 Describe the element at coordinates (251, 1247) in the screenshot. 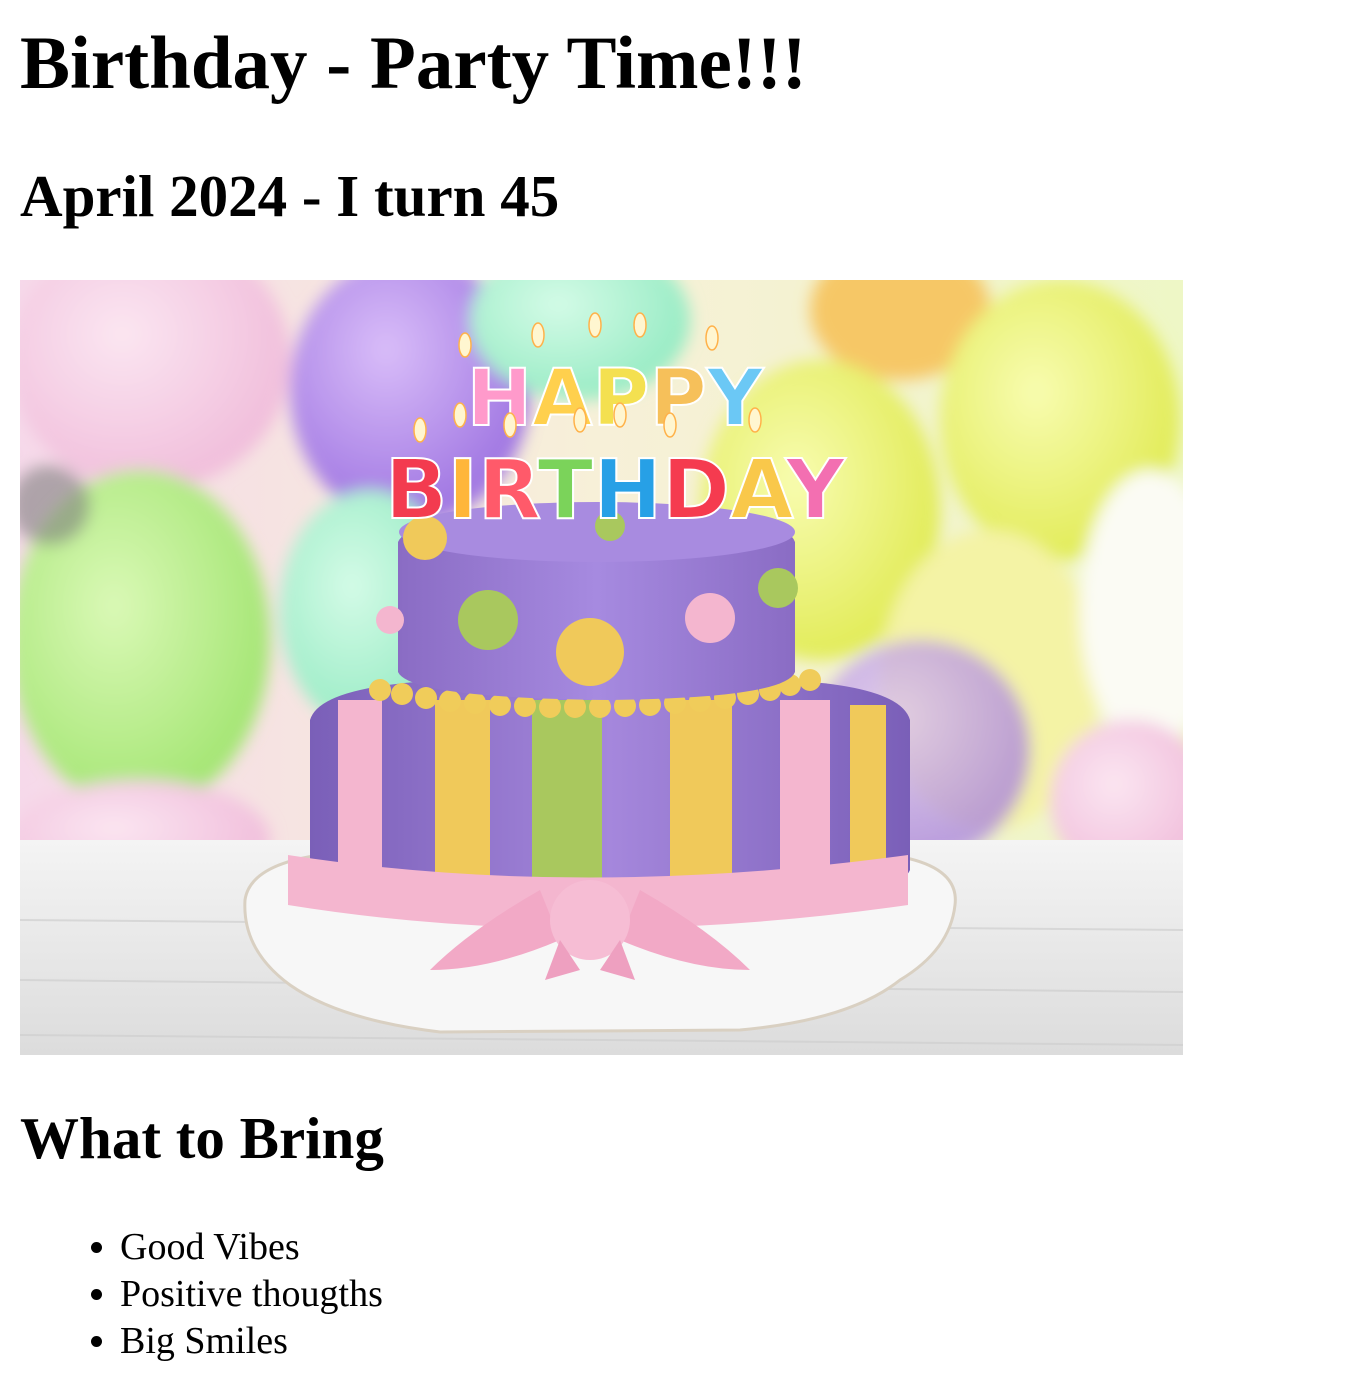

I see `list-item: Good Vibes` at that location.